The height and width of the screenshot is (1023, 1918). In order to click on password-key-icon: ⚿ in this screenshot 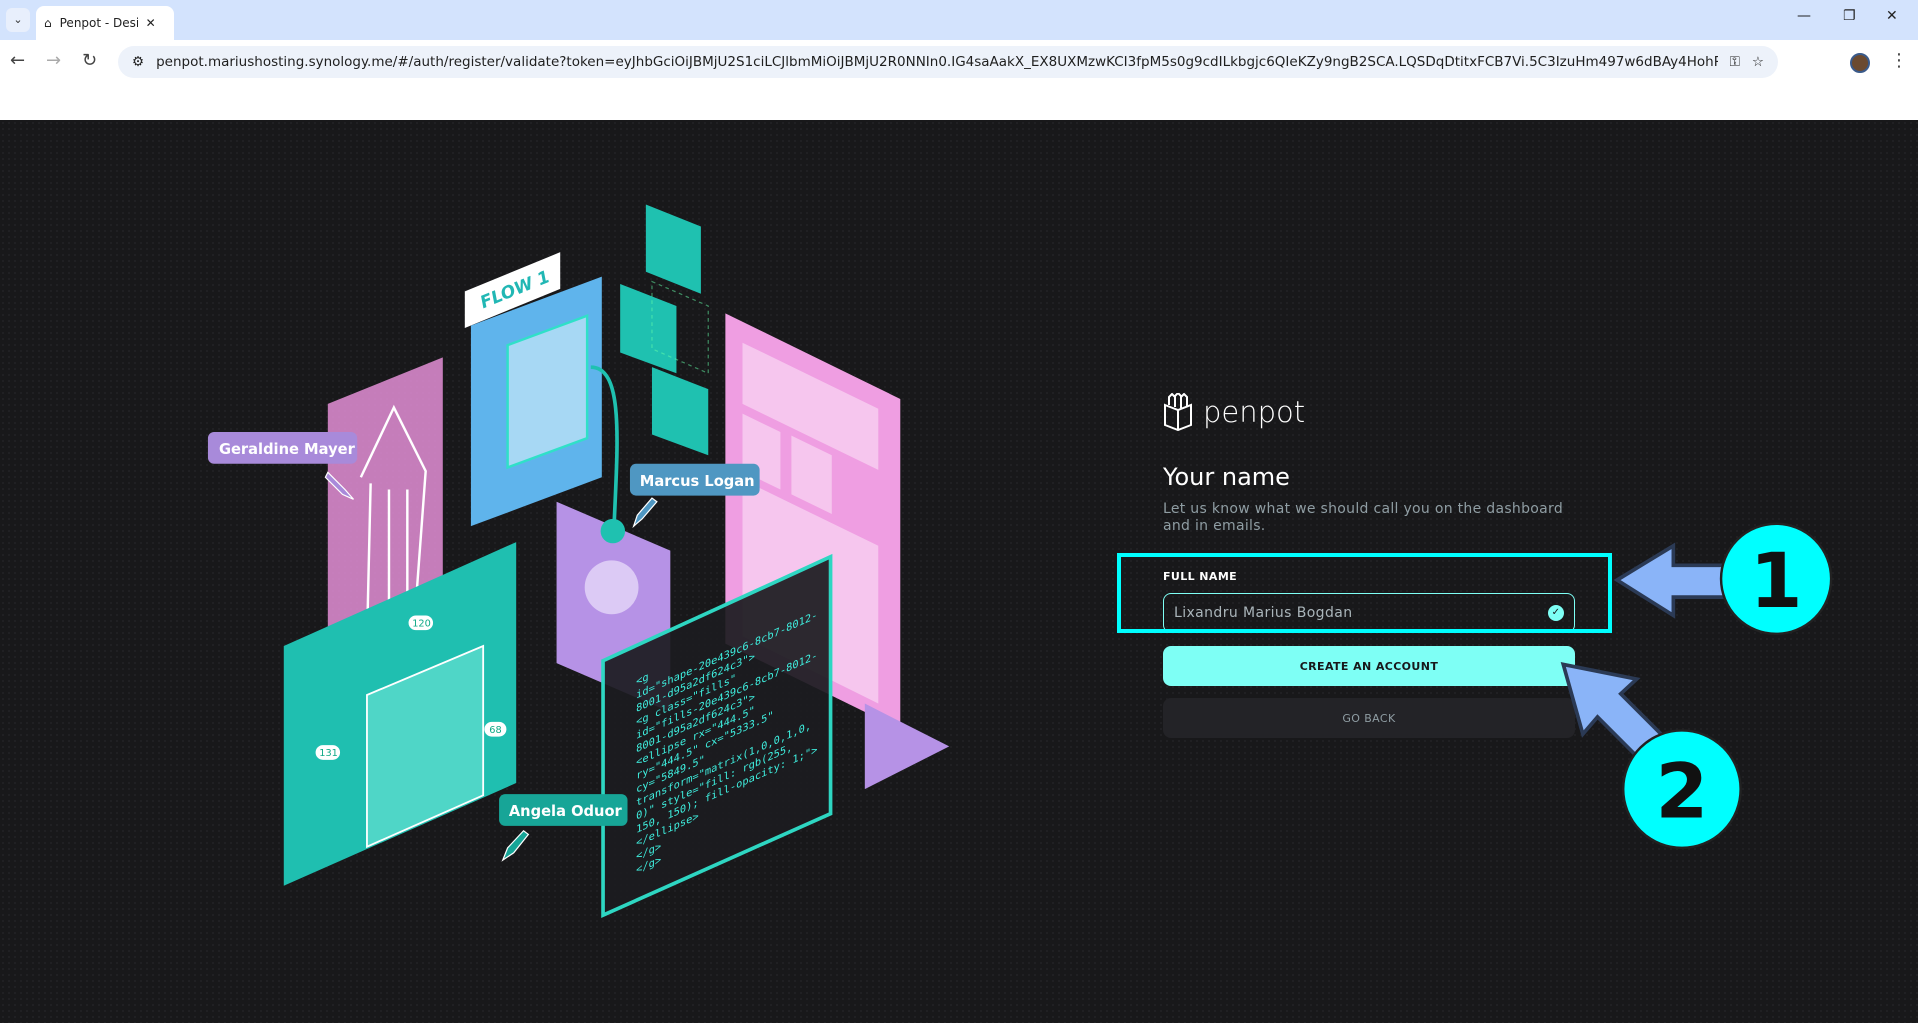, I will do `click(1735, 62)`.